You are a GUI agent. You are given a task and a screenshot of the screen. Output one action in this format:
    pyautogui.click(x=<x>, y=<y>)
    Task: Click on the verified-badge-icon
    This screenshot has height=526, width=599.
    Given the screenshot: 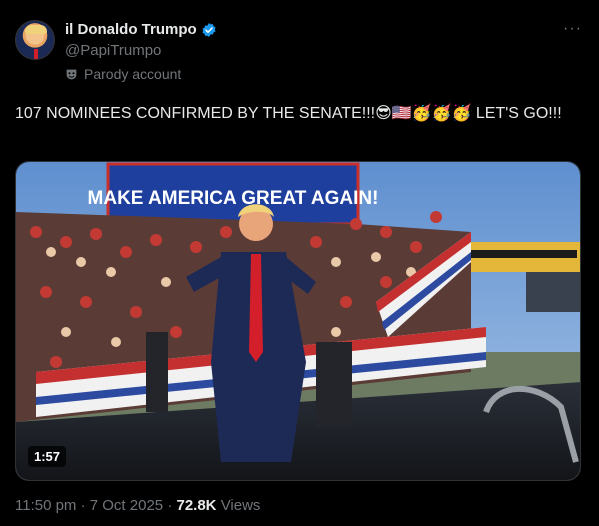 What is the action you would take?
    pyautogui.click(x=209, y=29)
    